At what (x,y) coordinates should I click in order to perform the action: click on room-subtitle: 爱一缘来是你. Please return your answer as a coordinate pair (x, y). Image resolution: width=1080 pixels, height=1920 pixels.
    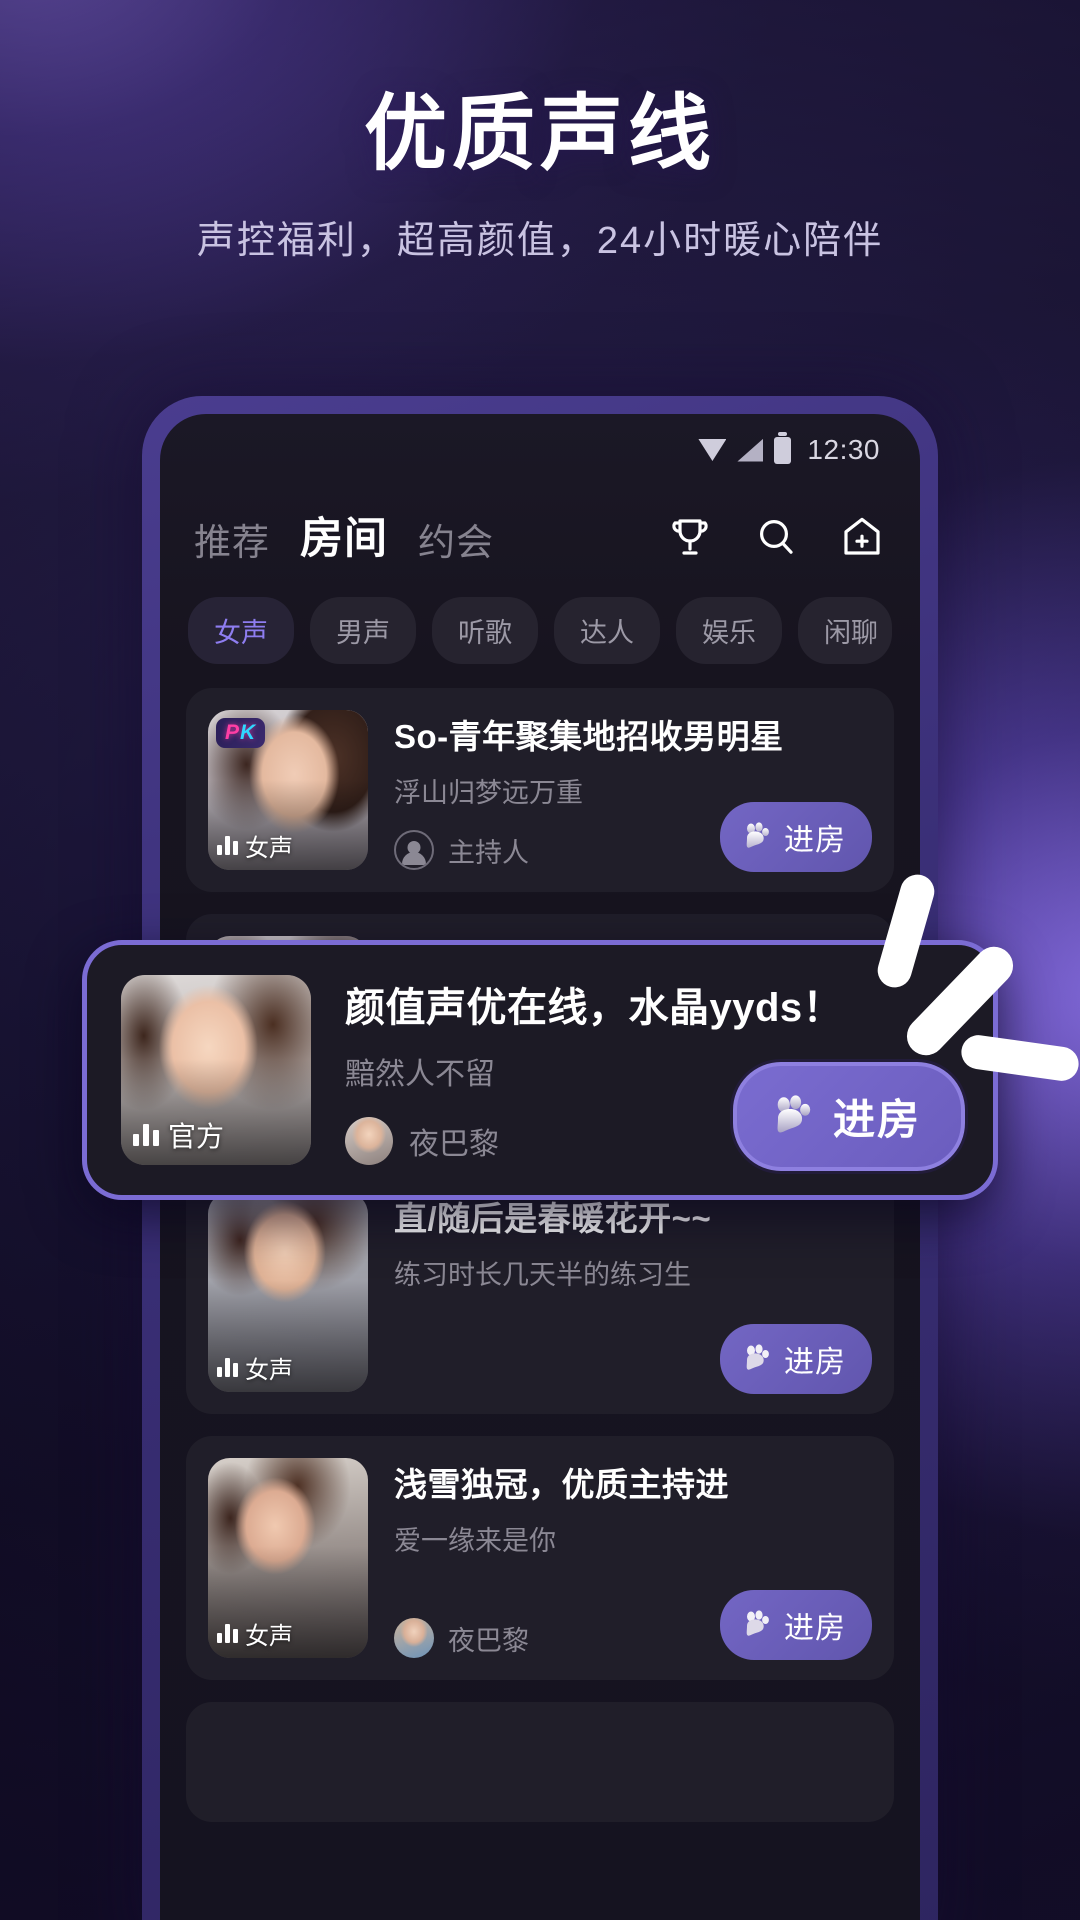
    Looking at the image, I should click on (475, 1541).